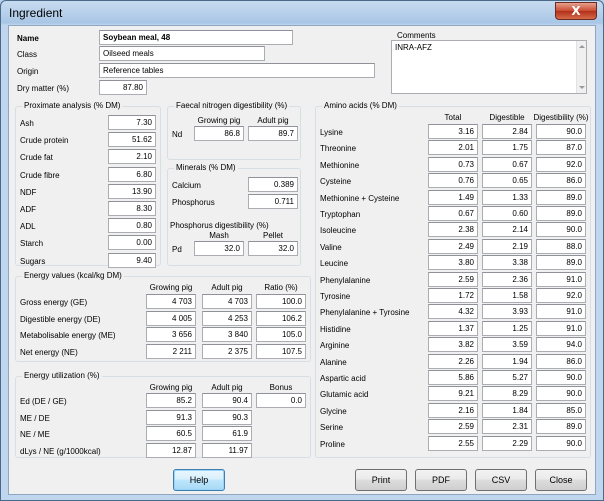  What do you see at coordinates (507, 410) in the screenshot?
I see `amino-digestible-field: 1.84` at bounding box center [507, 410].